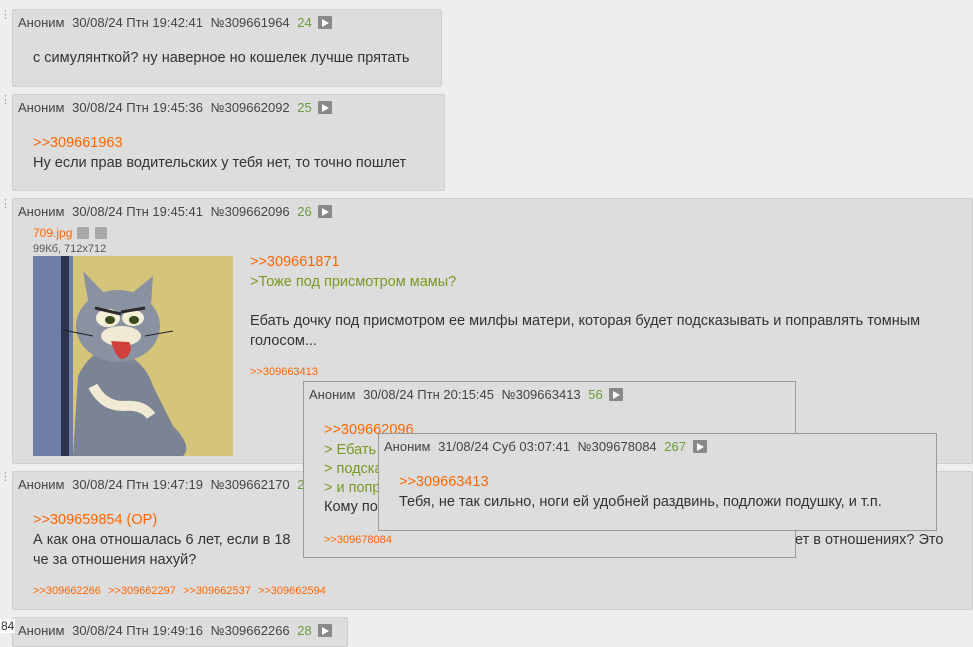  I want to click on post-date: 30/08/24 Птн 19:49:16, so click(138, 630).